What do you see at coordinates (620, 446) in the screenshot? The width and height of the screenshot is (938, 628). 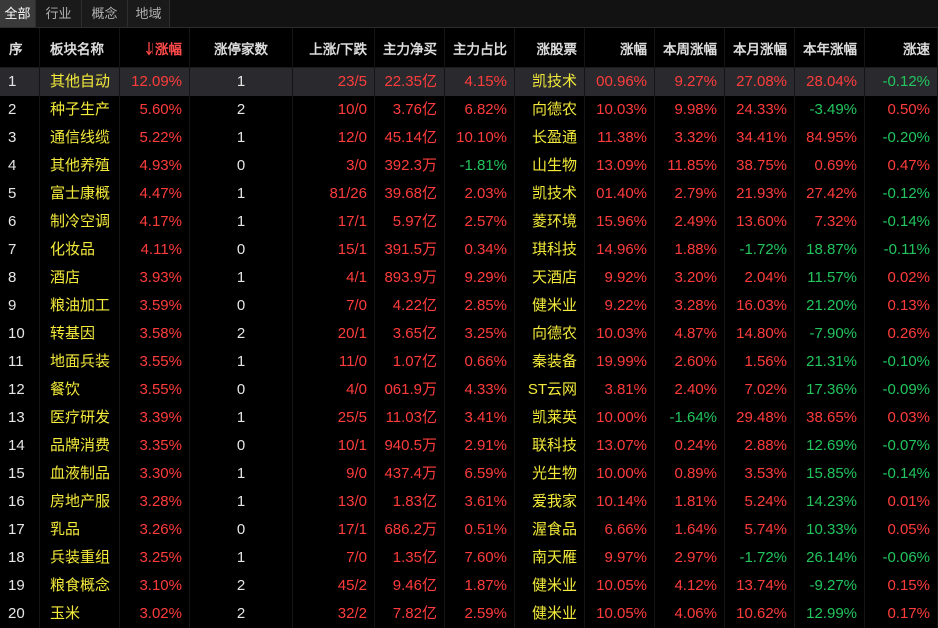 I see `leading-stock-change-cell: 13.07%` at bounding box center [620, 446].